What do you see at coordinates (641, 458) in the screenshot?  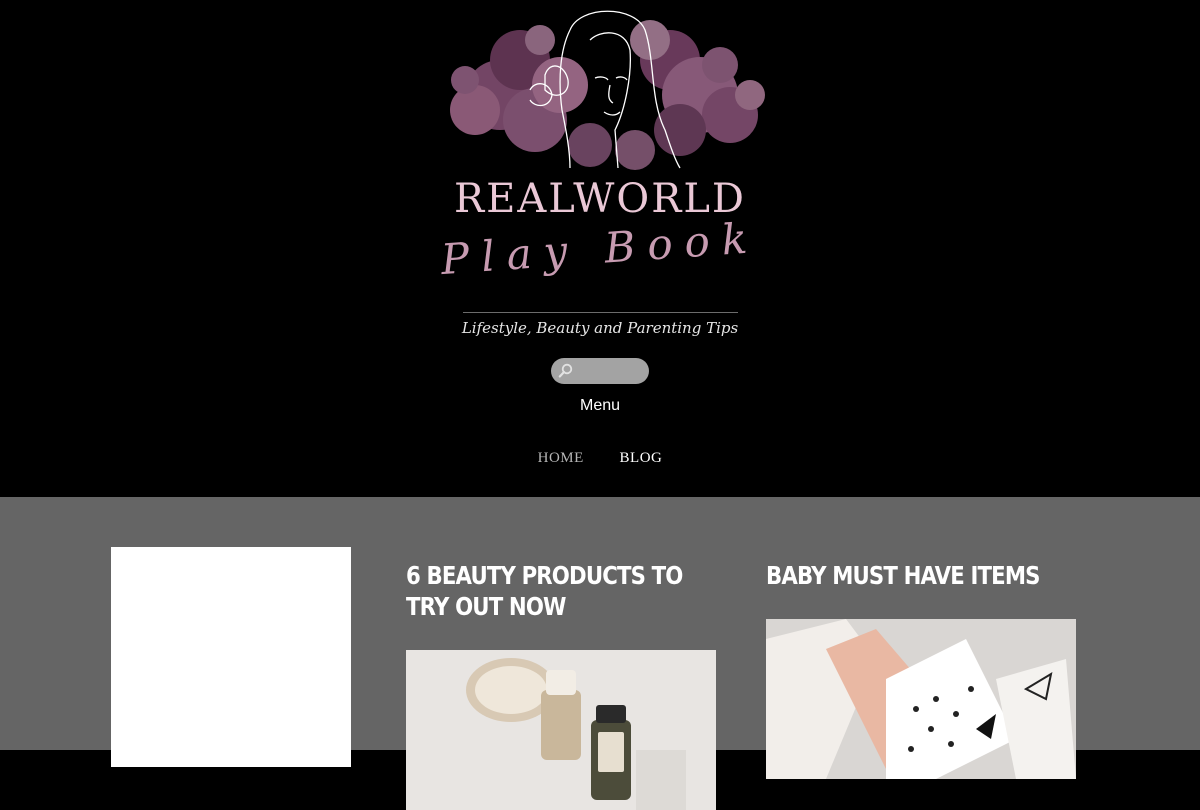 I see `nav-item-blog: BLOG` at bounding box center [641, 458].